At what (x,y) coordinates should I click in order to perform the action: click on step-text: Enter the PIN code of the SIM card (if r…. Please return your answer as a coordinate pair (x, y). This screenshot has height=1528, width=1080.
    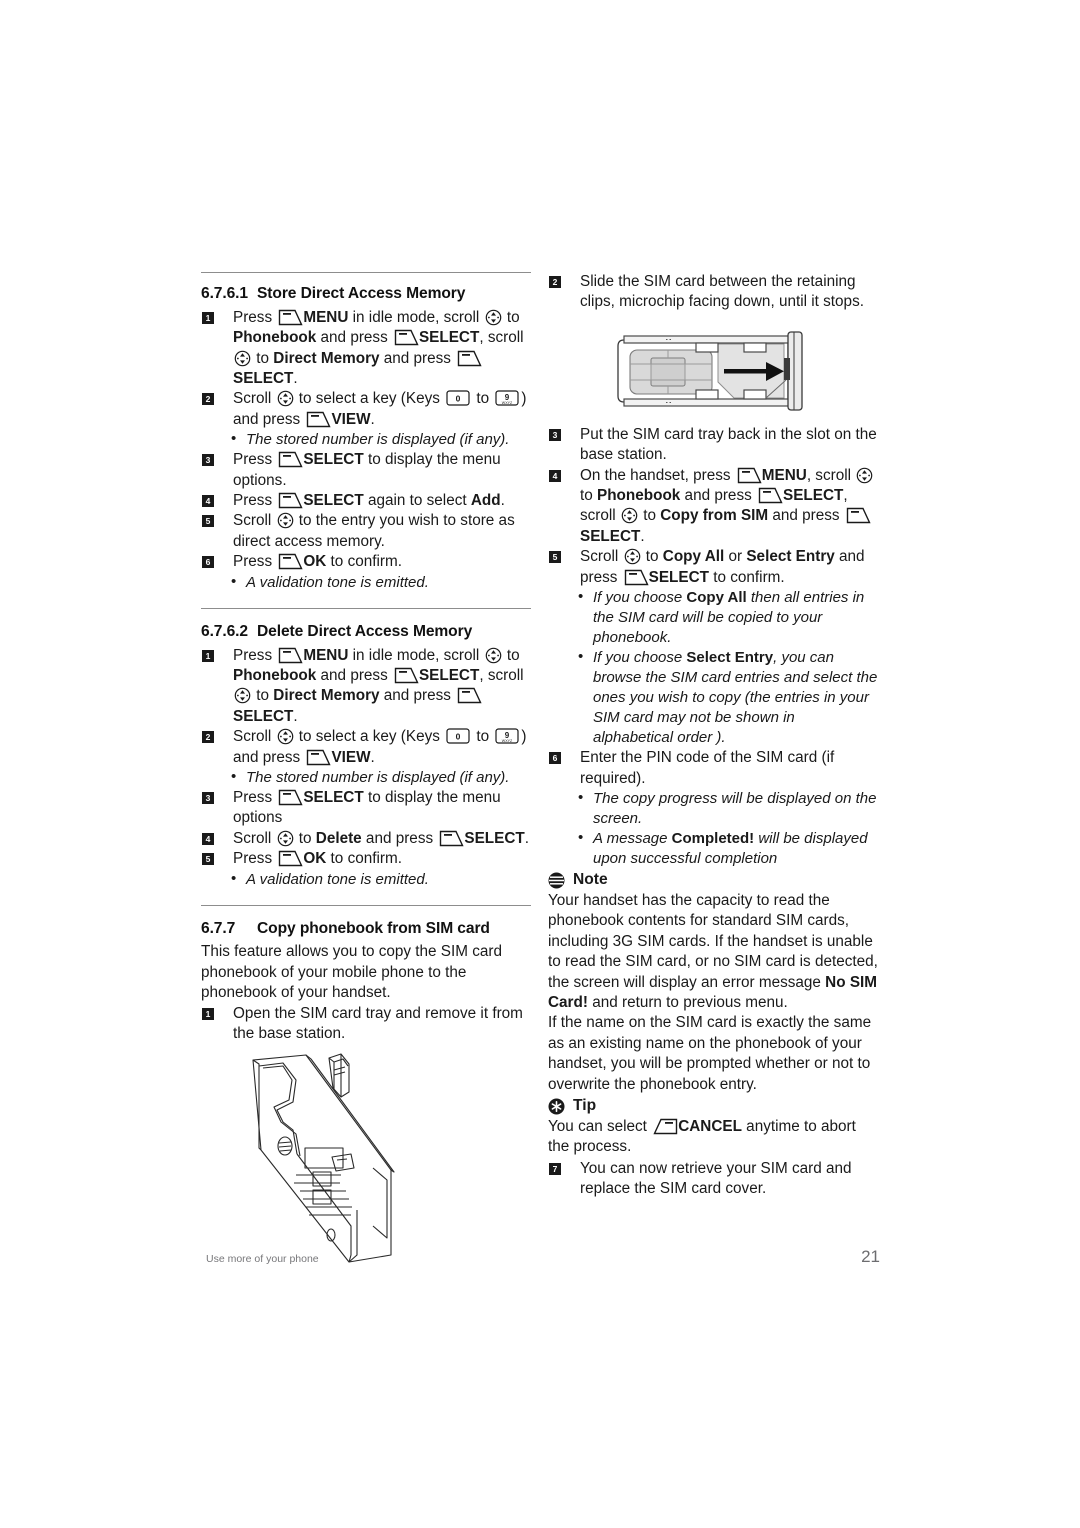
    Looking at the image, I should click on (707, 768).